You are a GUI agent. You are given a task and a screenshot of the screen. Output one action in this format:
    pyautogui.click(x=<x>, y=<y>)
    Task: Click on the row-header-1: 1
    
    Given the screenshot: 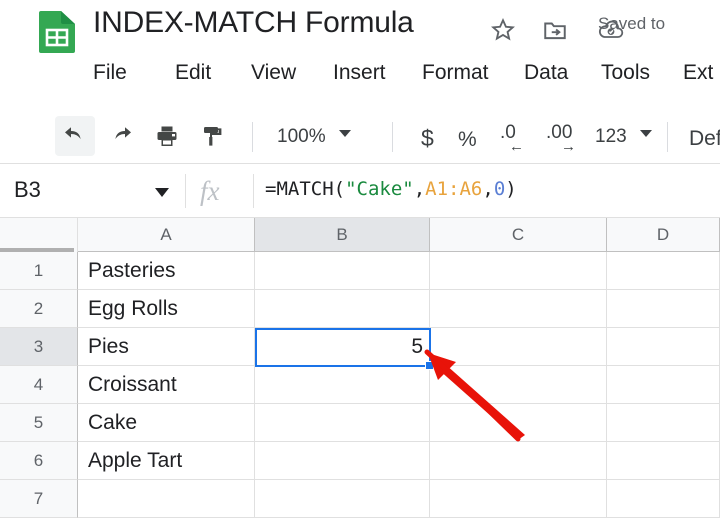 What is the action you would take?
    pyautogui.click(x=39, y=271)
    